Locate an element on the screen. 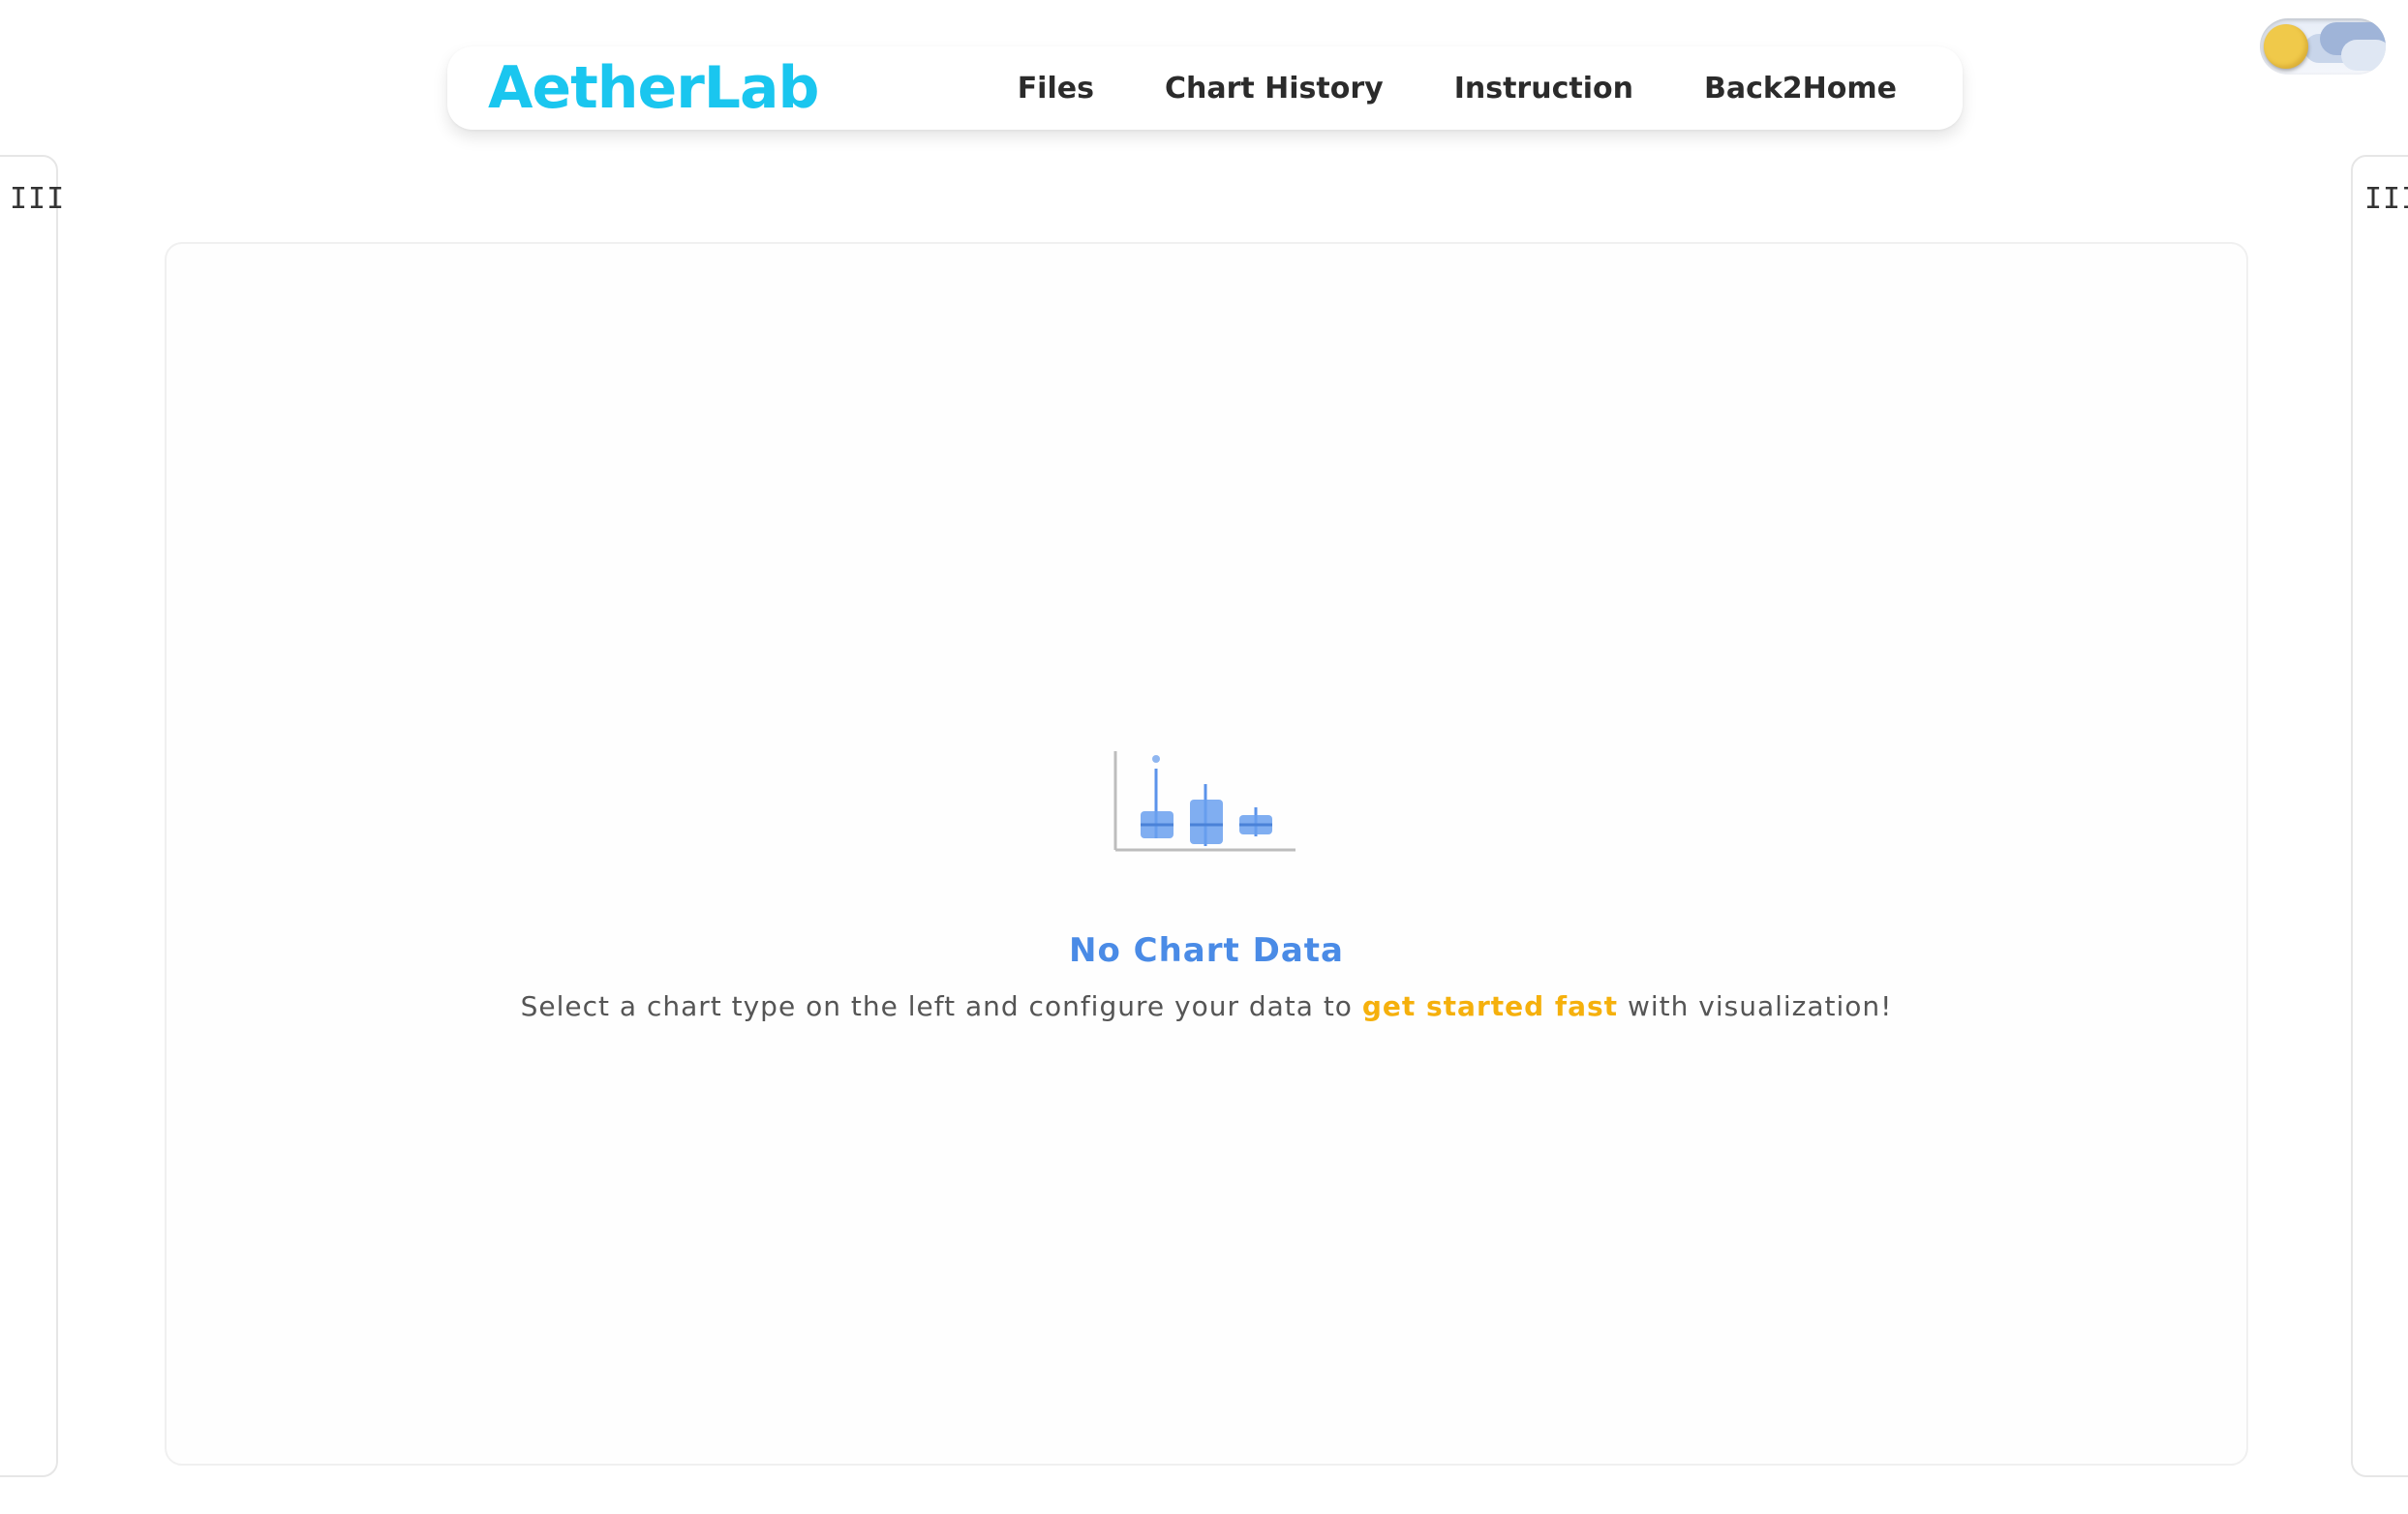 Image resolution: width=2408 pixels, height=1514 pixels. empty-state-desc-suffix: with visualization! is located at coordinates (1755, 1006).